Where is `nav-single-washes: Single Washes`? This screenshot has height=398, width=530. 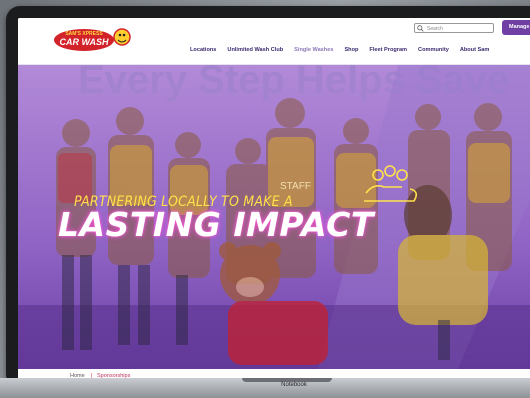
nav-single-washes: Single Washes is located at coordinates (313, 50).